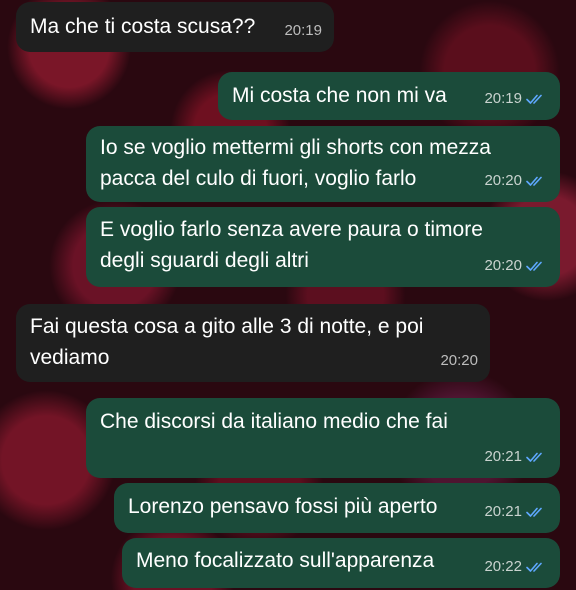 This screenshot has width=576, height=590. I want to click on message-bubble-outgoing: Lorenzo pensavo fossi più aperto 20:21, so click(337, 508).